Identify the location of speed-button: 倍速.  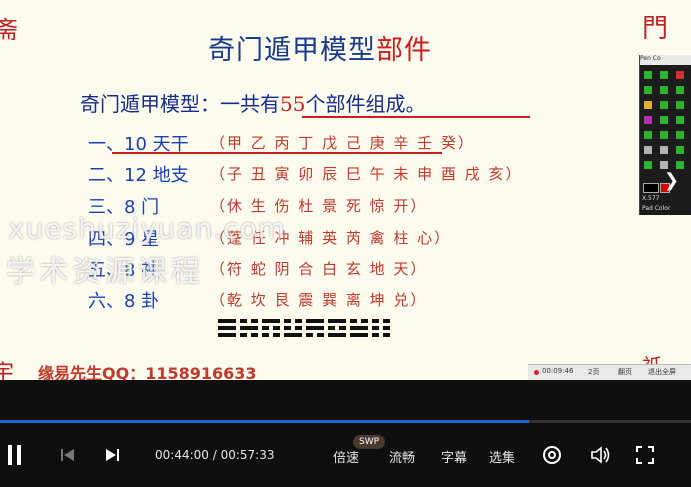
(346, 456).